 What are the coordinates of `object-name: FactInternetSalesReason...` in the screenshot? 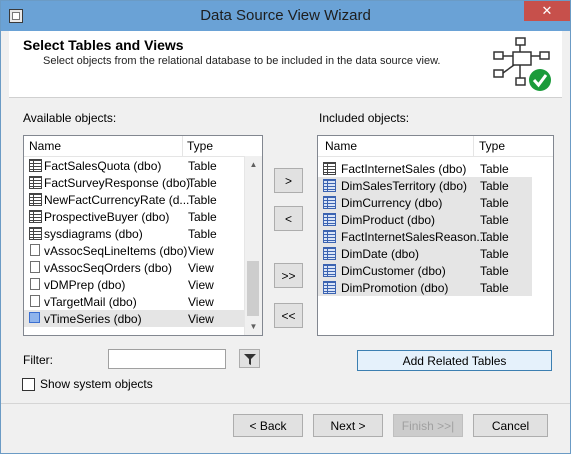 It's located at (414, 237).